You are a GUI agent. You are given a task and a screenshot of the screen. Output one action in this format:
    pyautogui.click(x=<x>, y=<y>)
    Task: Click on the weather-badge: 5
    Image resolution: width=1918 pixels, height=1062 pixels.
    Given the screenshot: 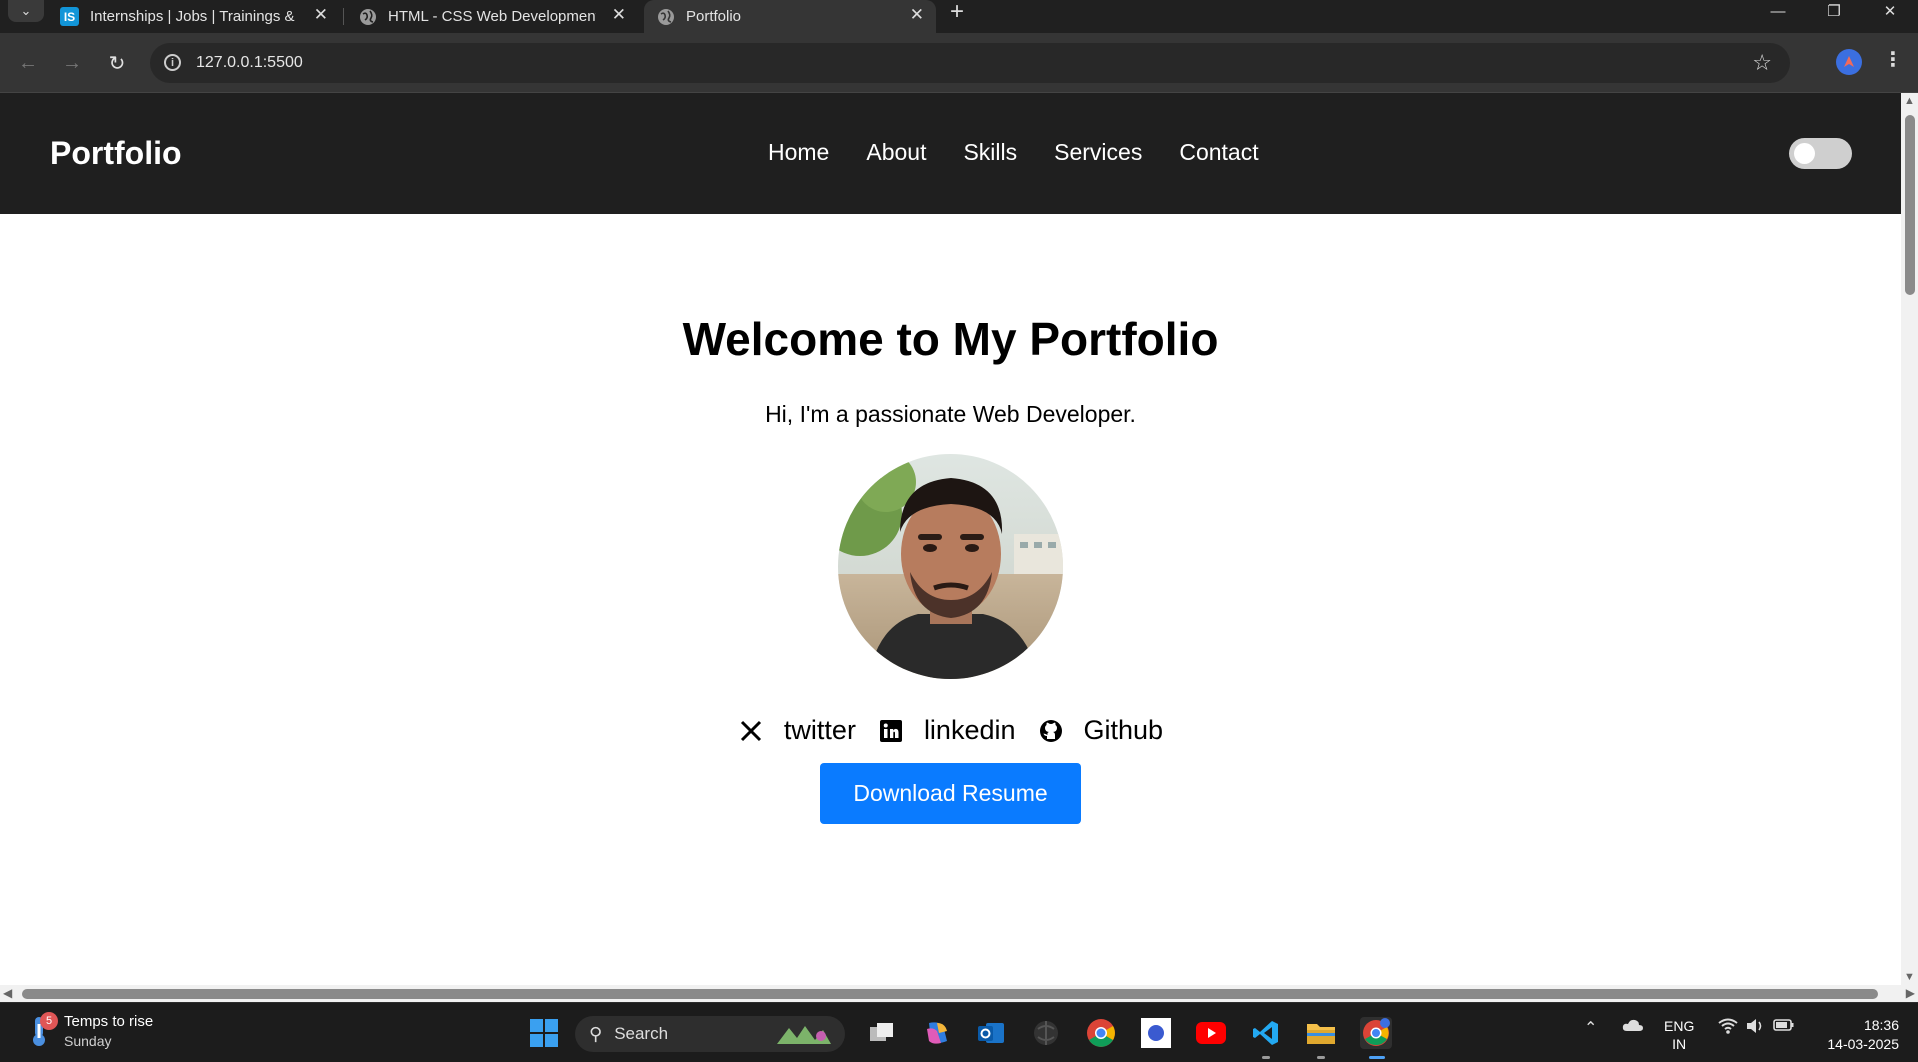 What is the action you would take?
    pyautogui.click(x=49, y=1021)
    